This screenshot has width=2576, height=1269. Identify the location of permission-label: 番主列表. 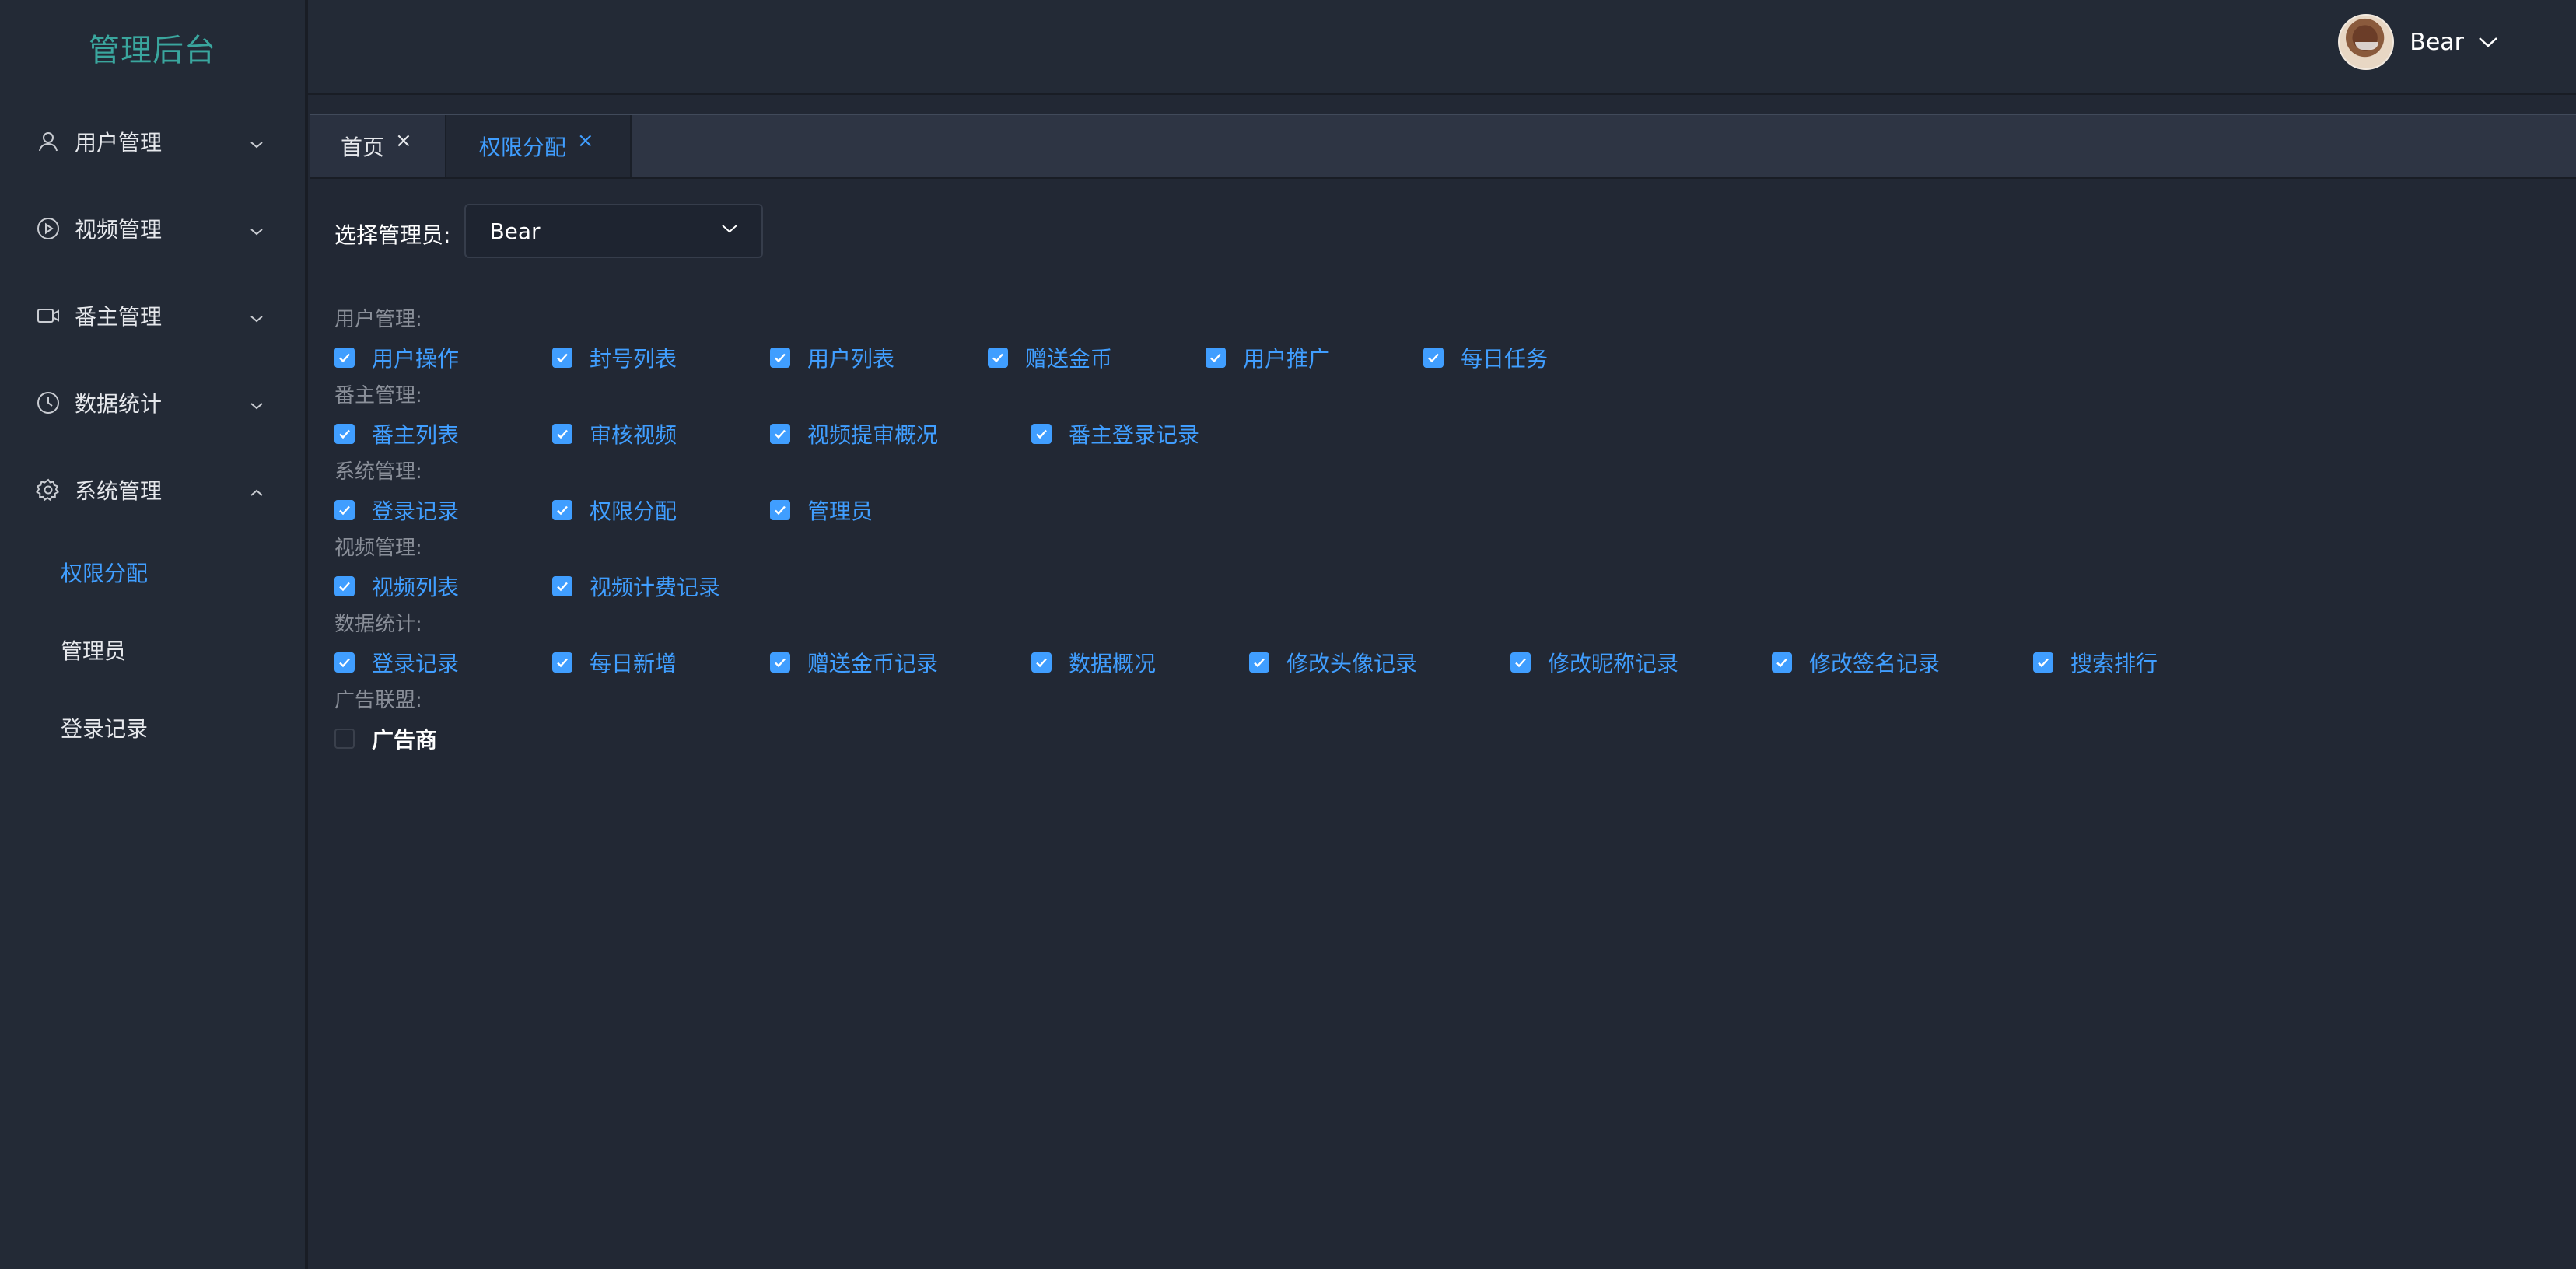
(416, 435).